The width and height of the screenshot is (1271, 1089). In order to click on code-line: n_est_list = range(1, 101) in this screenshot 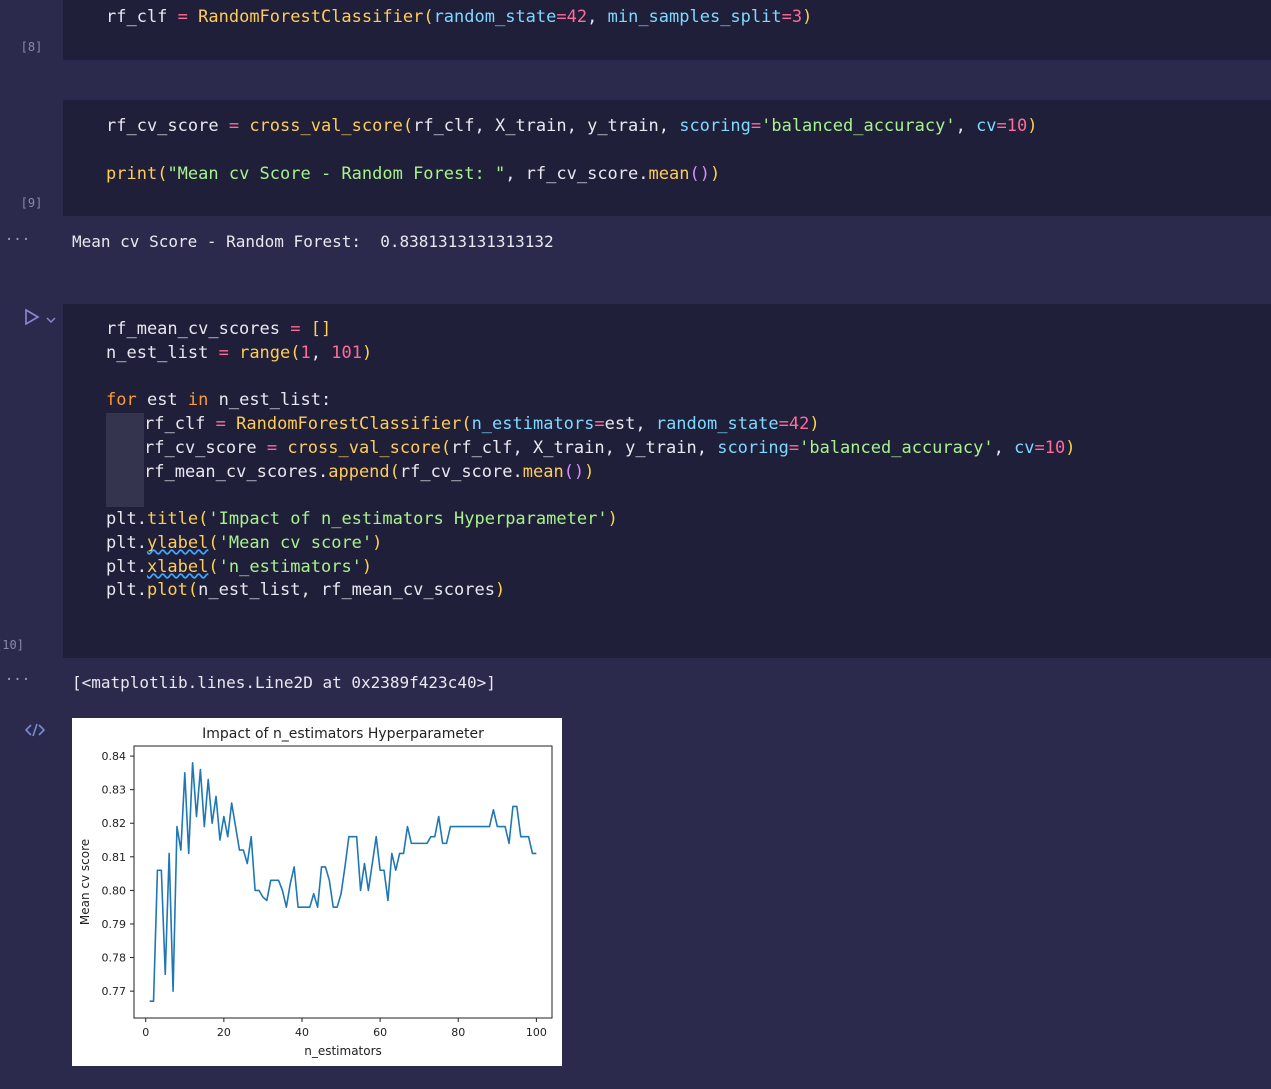, I will do `click(239, 353)`.